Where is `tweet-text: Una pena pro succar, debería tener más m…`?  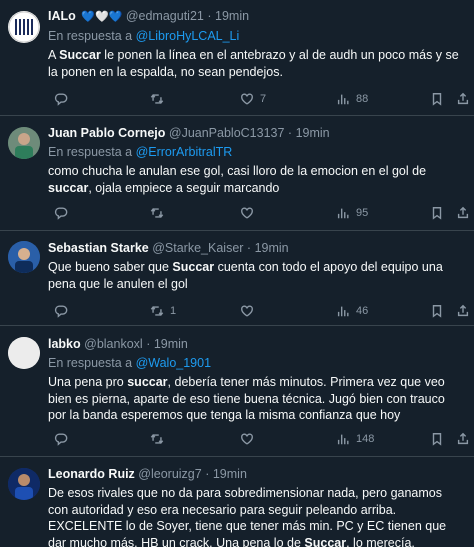
tweet-text: Una pena pro succar, debería tener más m… is located at coordinates (246, 398).